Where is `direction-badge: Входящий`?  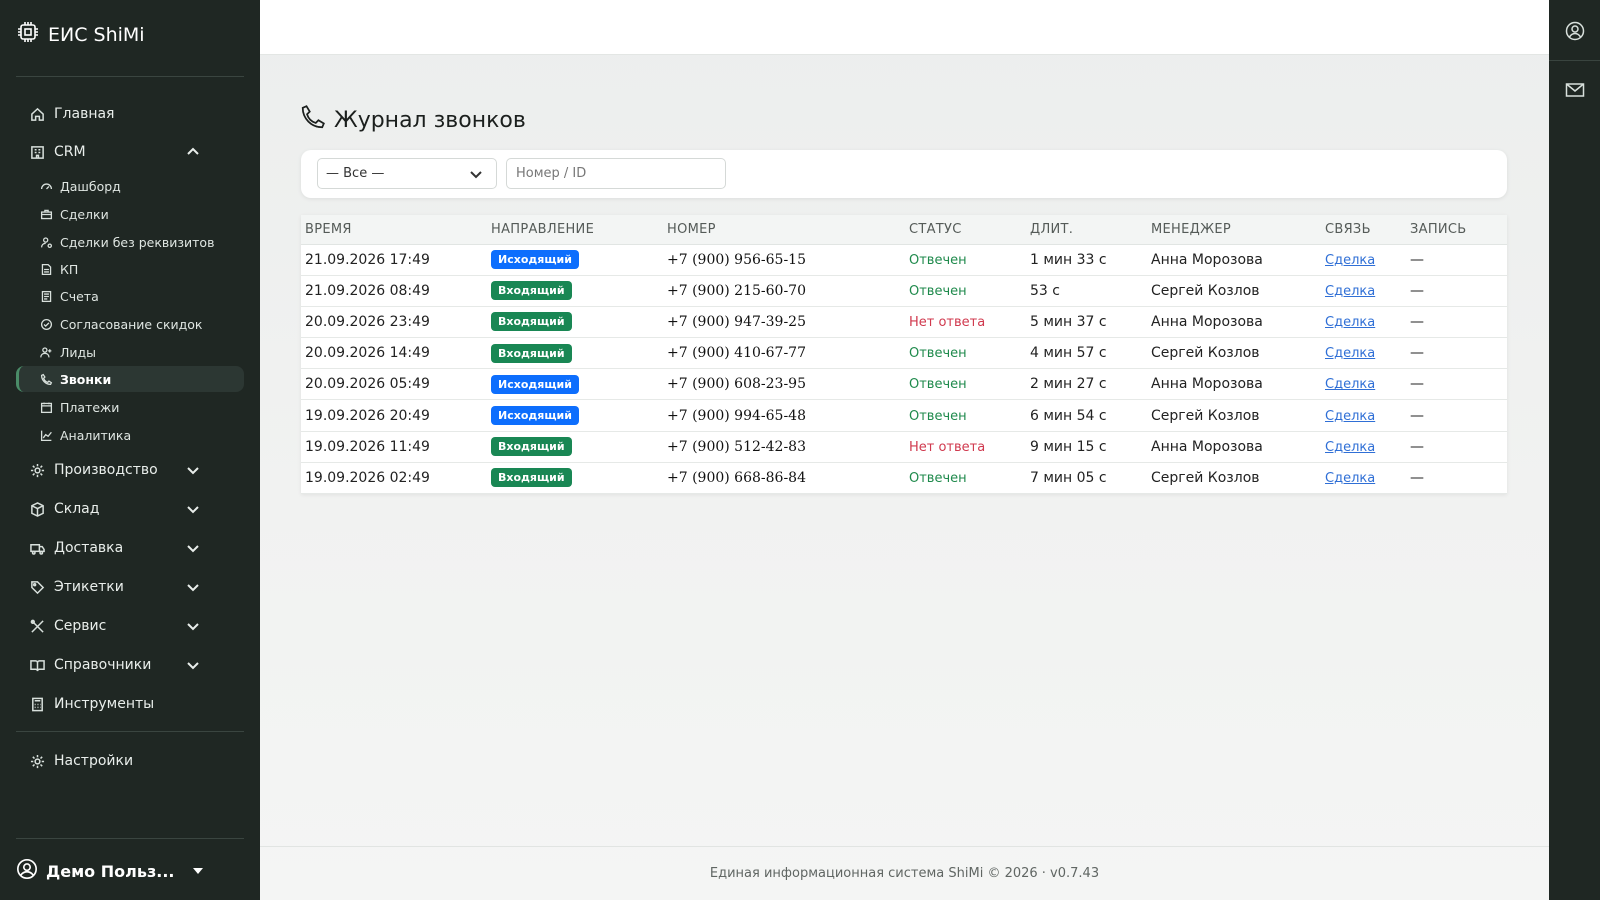 direction-badge: Входящий is located at coordinates (531, 291).